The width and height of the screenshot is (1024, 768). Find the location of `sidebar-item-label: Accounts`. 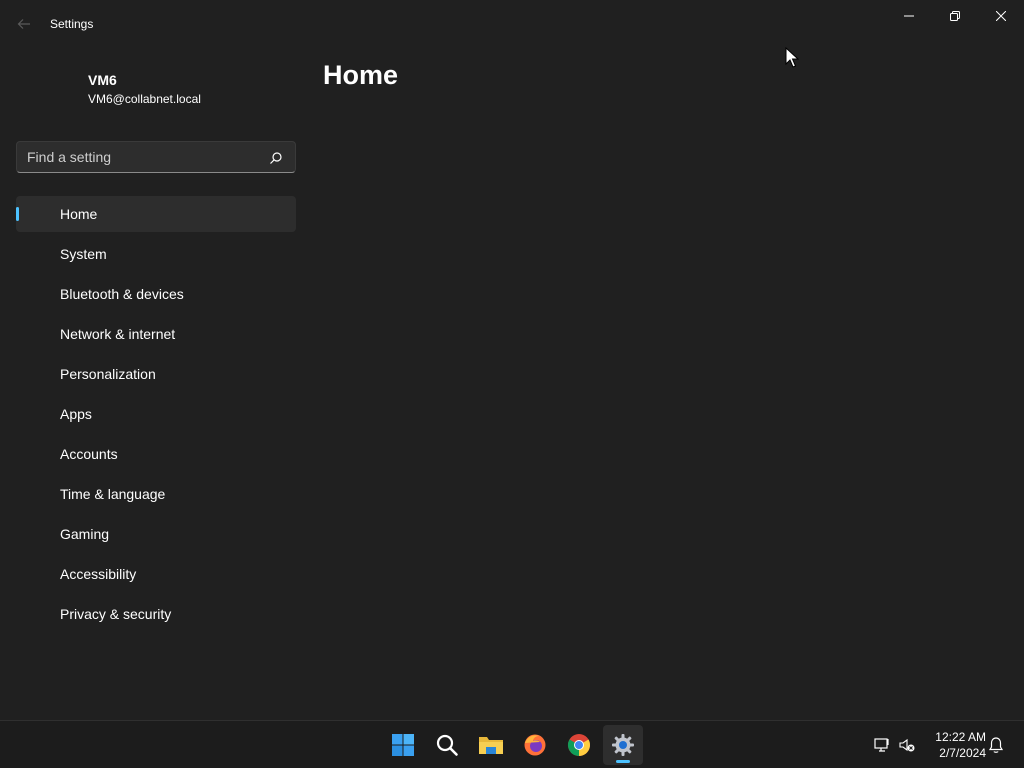

sidebar-item-label: Accounts is located at coordinates (89, 454).